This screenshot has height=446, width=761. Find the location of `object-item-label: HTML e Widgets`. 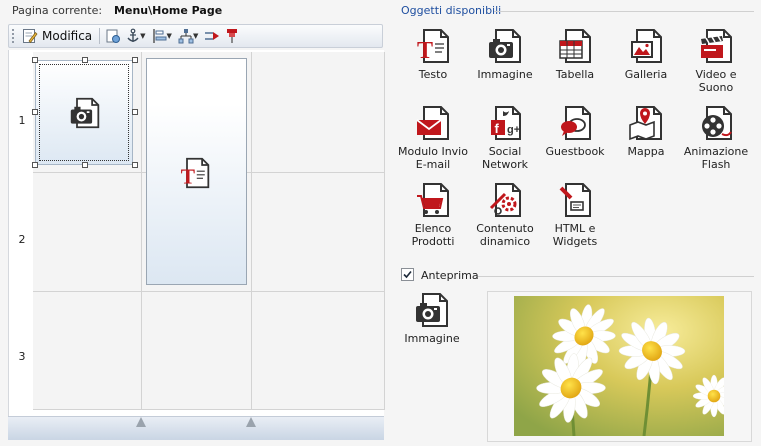

object-item-label: HTML e Widgets is located at coordinates (575, 235).